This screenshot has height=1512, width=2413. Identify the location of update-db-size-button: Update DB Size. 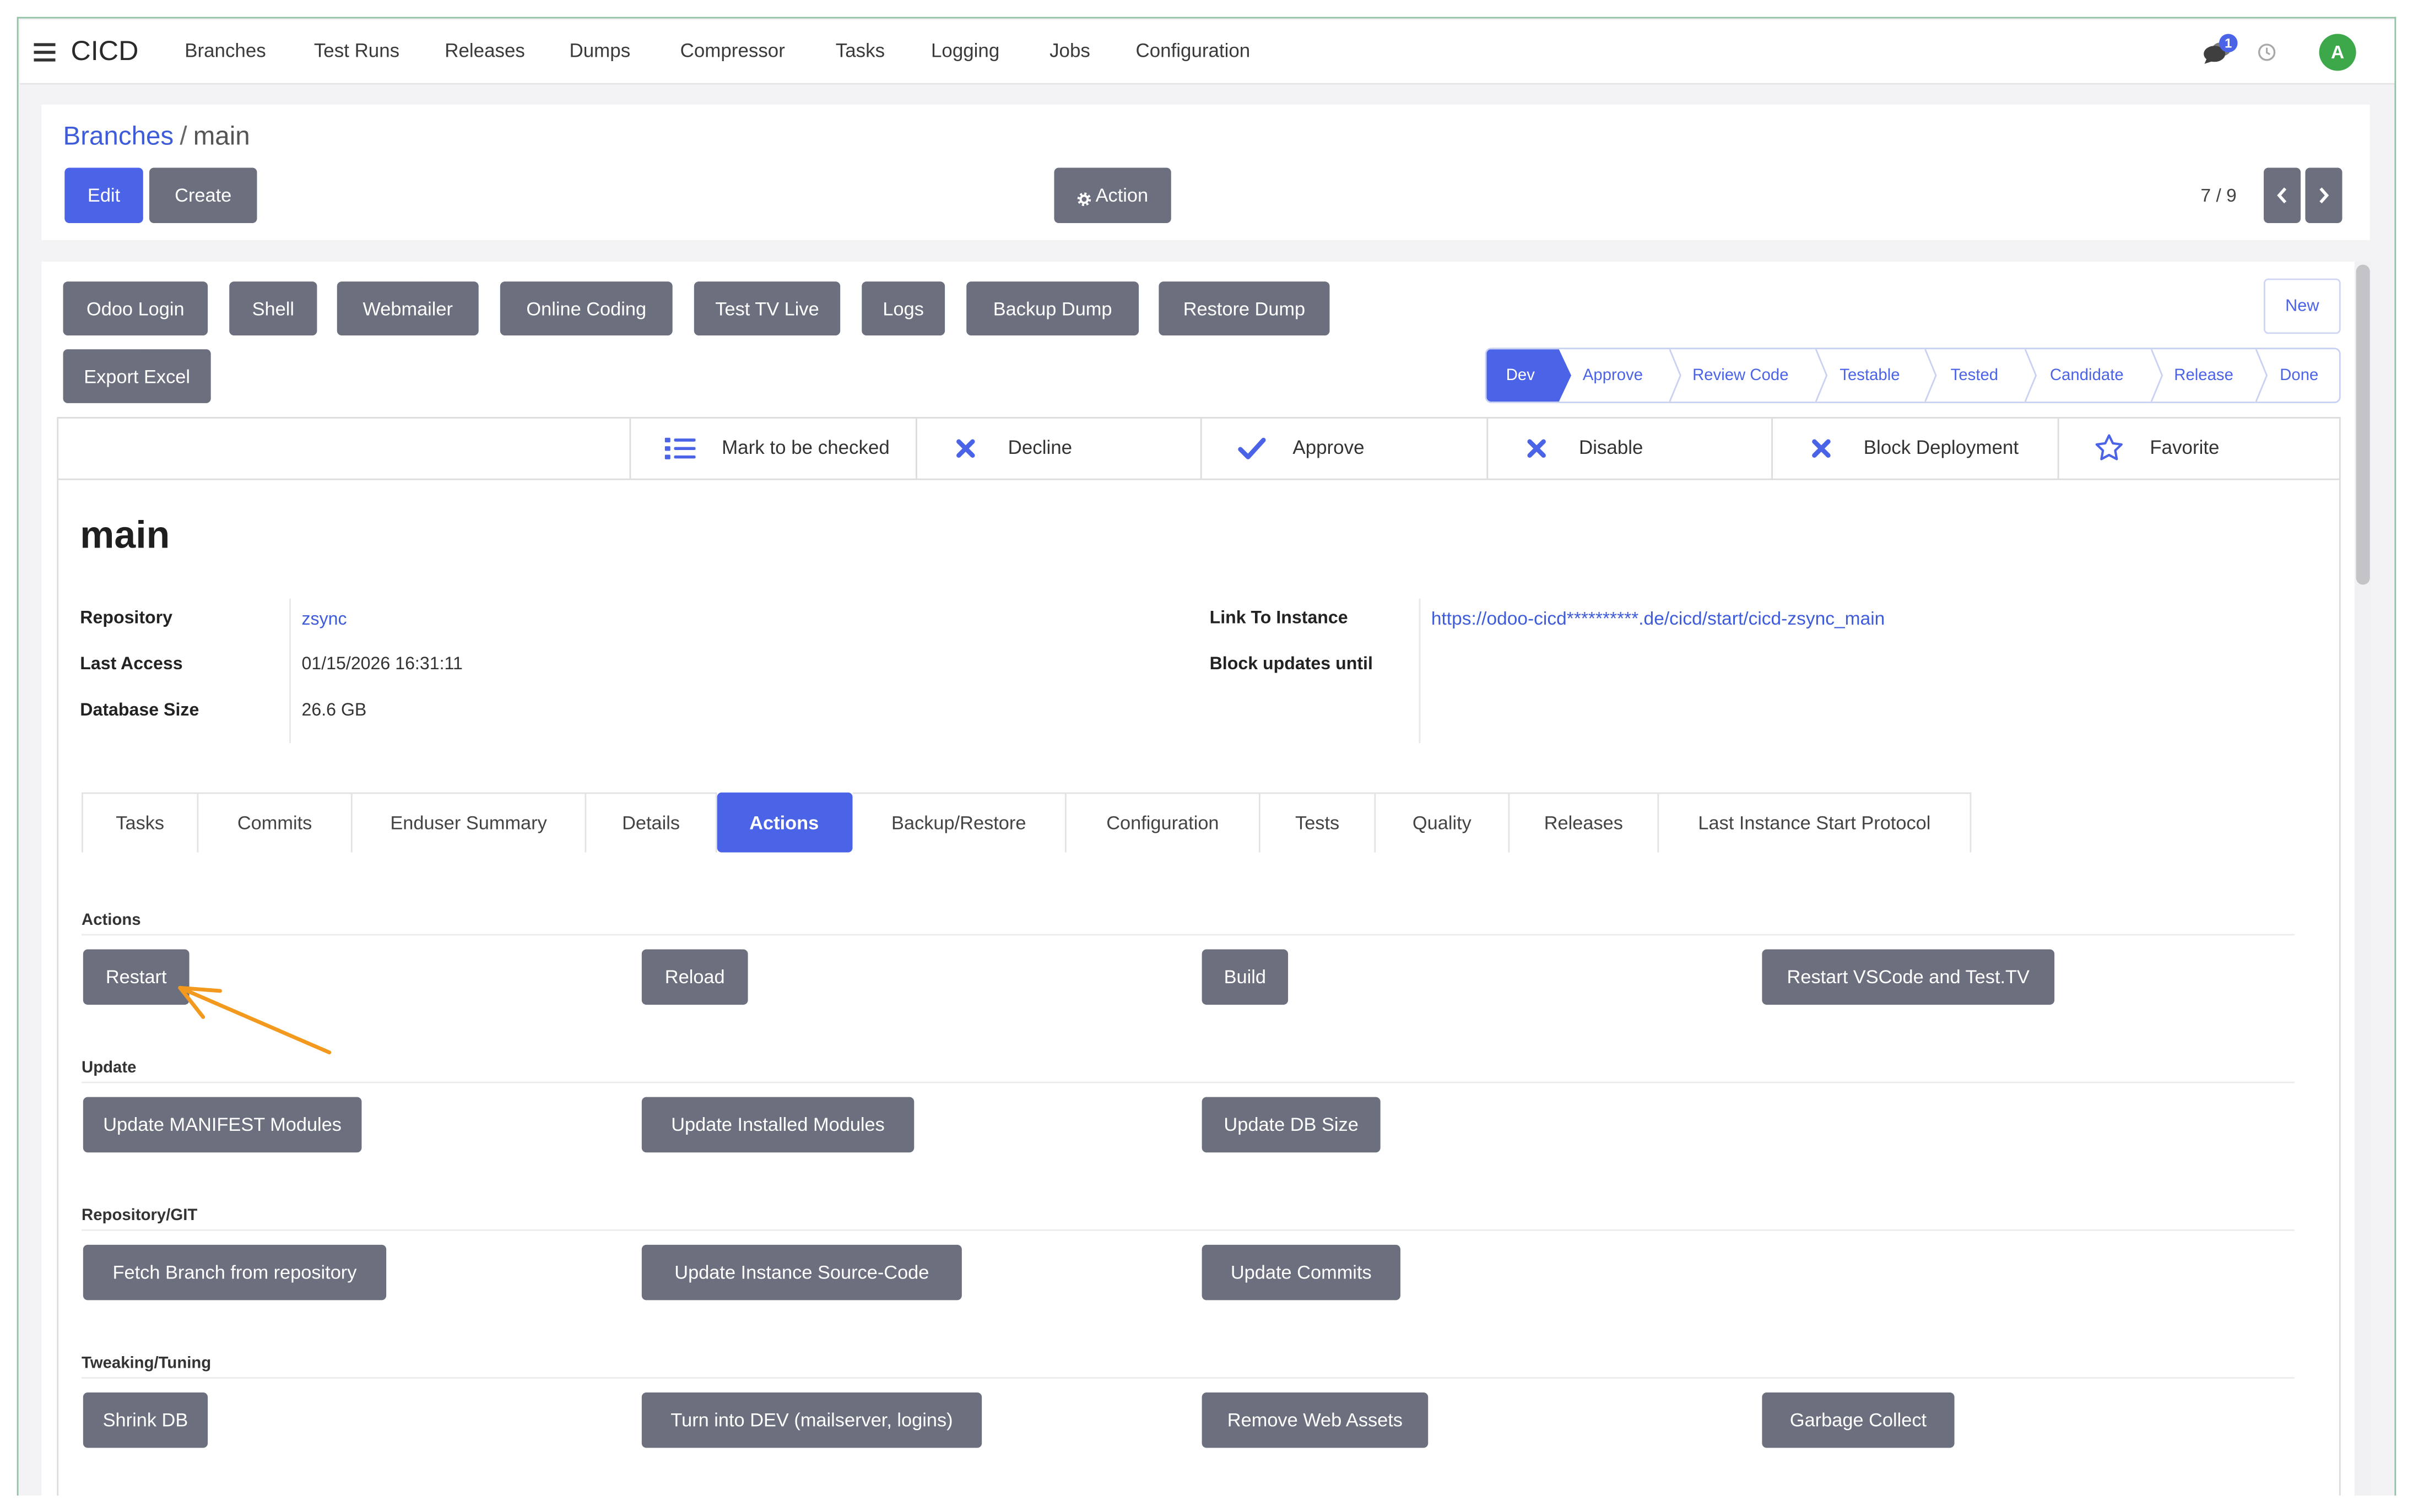
(1291, 1125).